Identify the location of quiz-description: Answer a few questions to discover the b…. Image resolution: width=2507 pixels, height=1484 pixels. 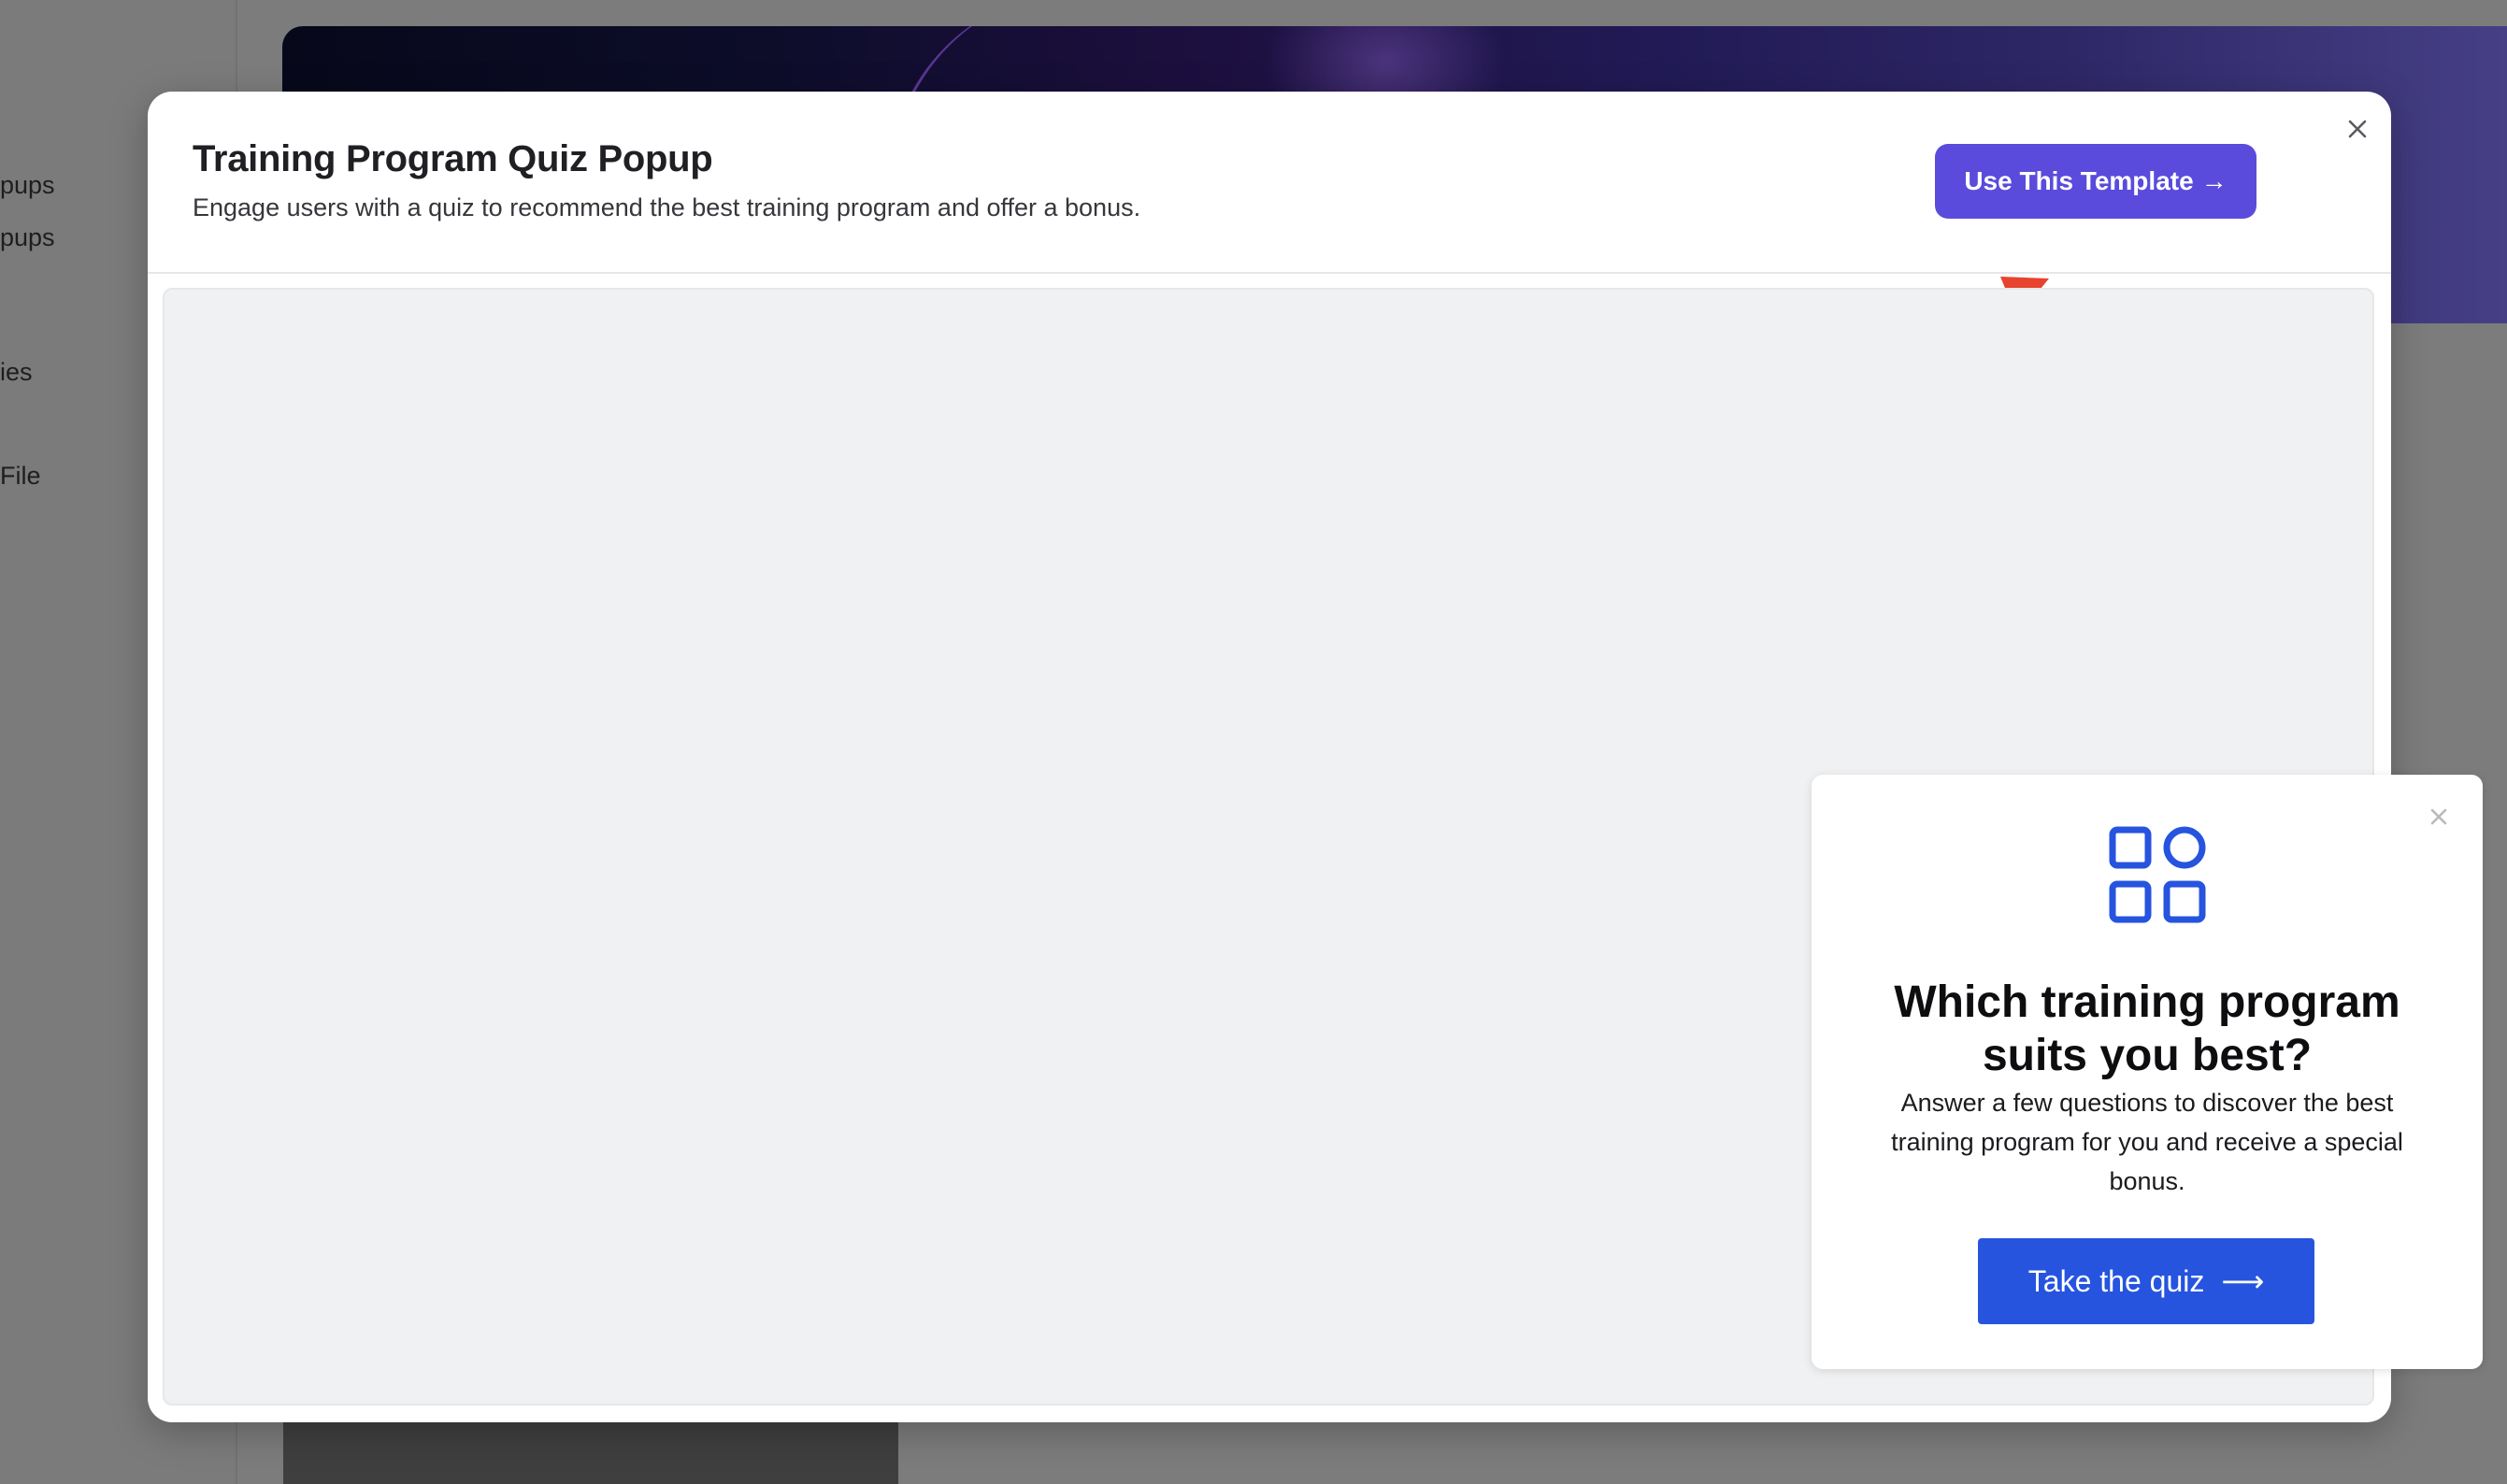
(2147, 1142).